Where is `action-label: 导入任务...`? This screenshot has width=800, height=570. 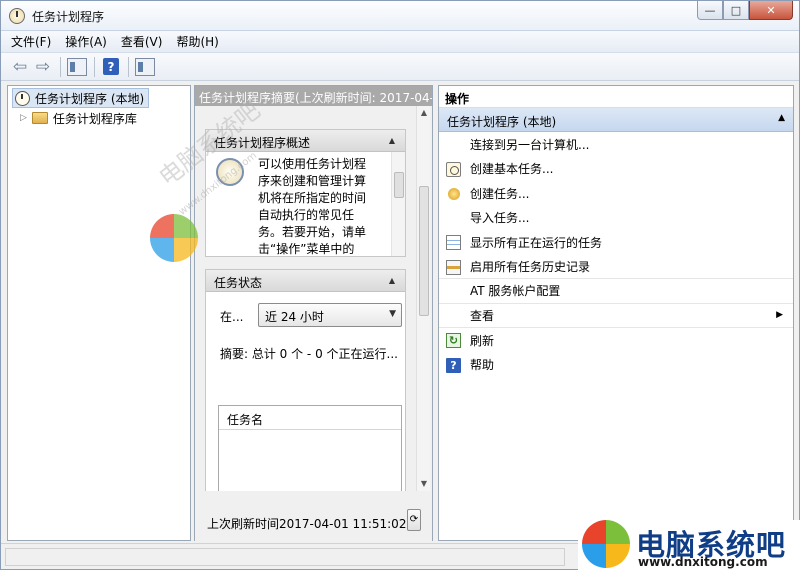 action-label: 导入任务... is located at coordinates (500, 218).